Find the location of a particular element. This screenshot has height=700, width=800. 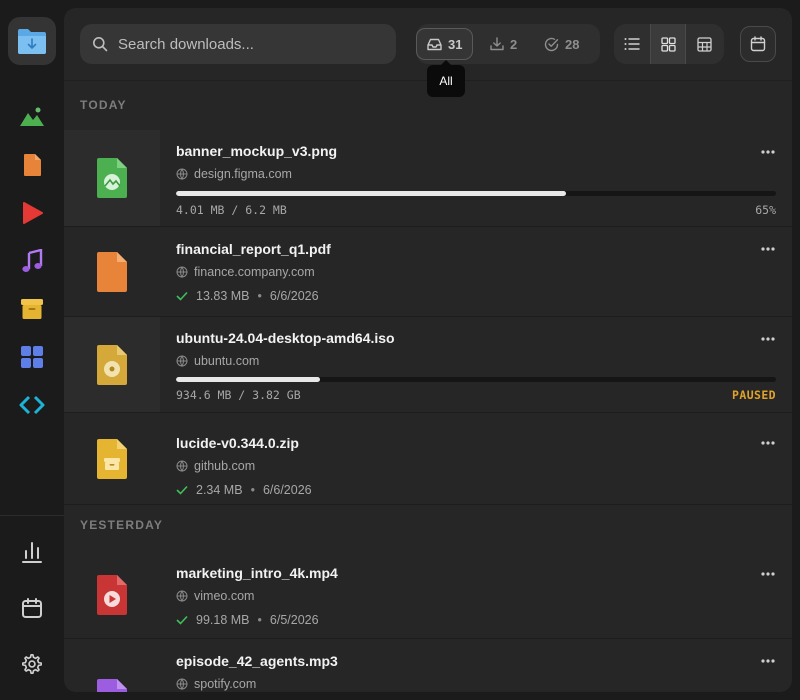

music-icon is located at coordinates (32, 260).